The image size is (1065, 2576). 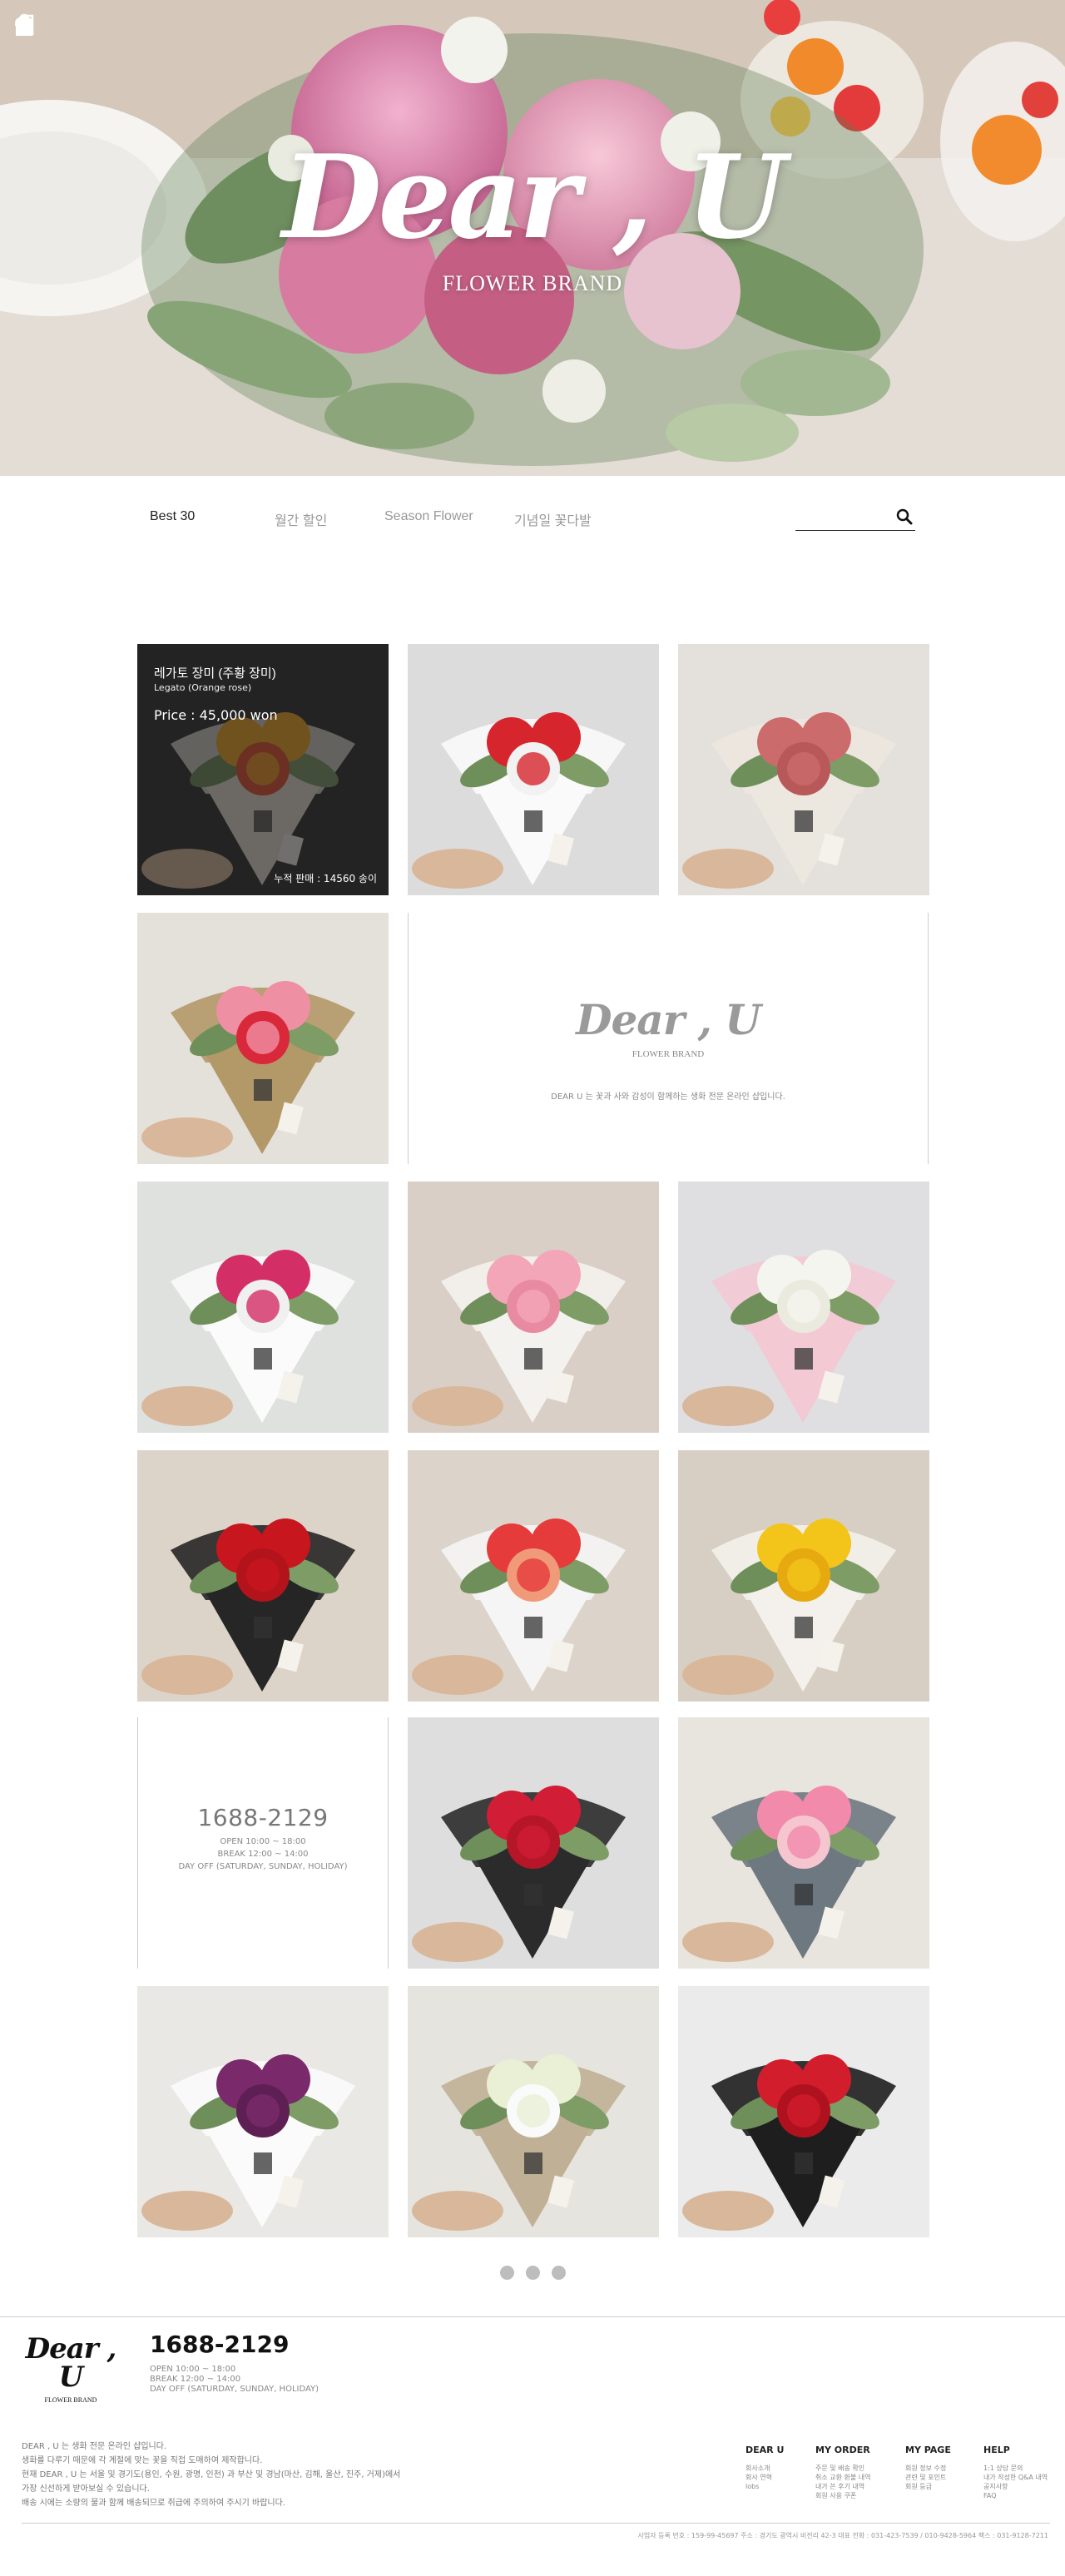 I want to click on footer-link: 회사 연혁, so click(x=765, y=2477).